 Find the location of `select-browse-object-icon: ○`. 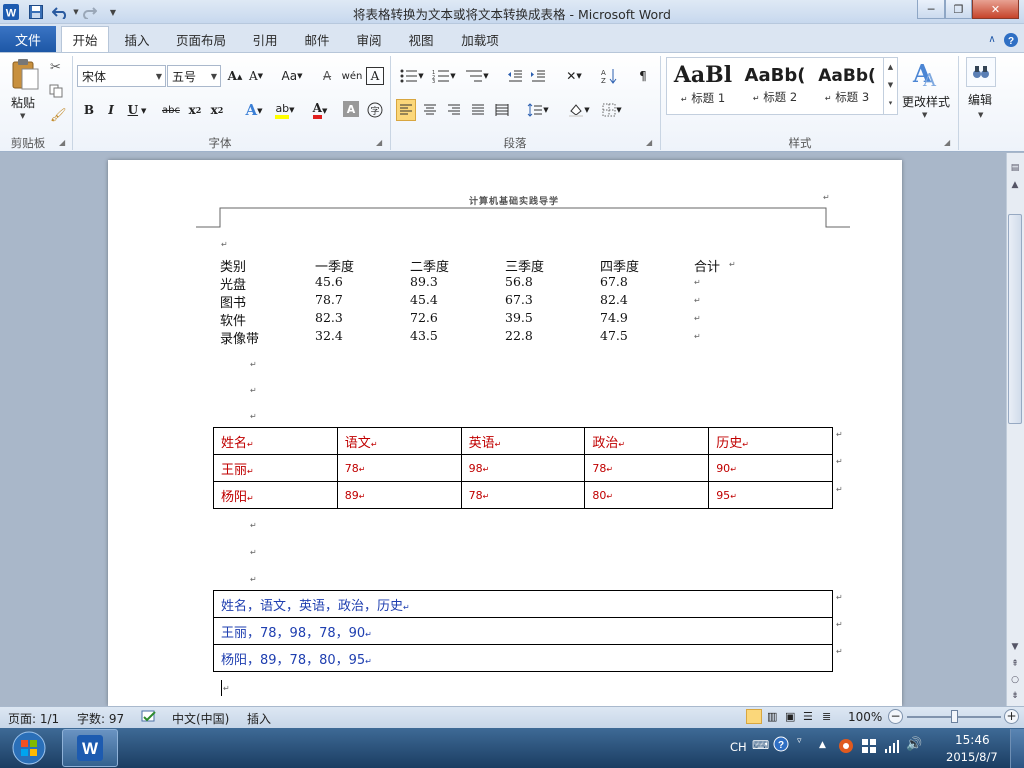

select-browse-object-icon: ○ is located at coordinates (1015, 680).